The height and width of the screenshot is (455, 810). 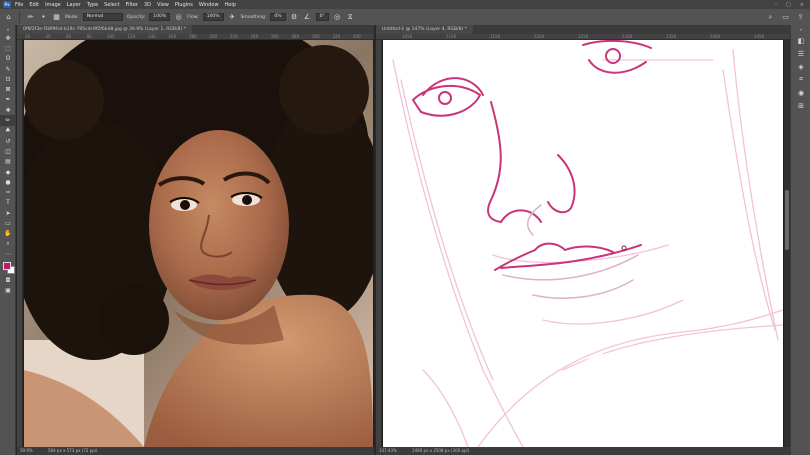 I want to click on sketch-zoom-readout: 147.43%, so click(x=388, y=450).